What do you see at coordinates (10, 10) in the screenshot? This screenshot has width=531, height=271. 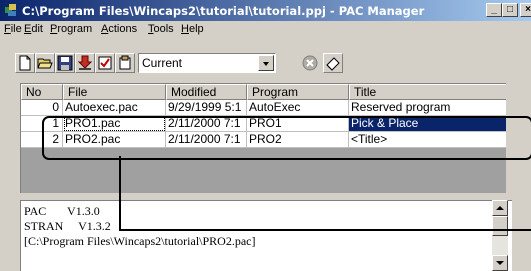 I see `app-icon` at bounding box center [10, 10].